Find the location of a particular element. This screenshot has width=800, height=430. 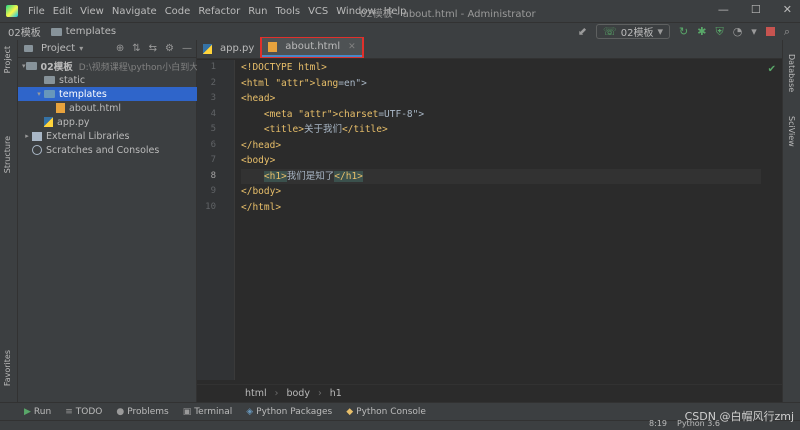

chevron-right-icon: ▸ is located at coordinates (27, 136).